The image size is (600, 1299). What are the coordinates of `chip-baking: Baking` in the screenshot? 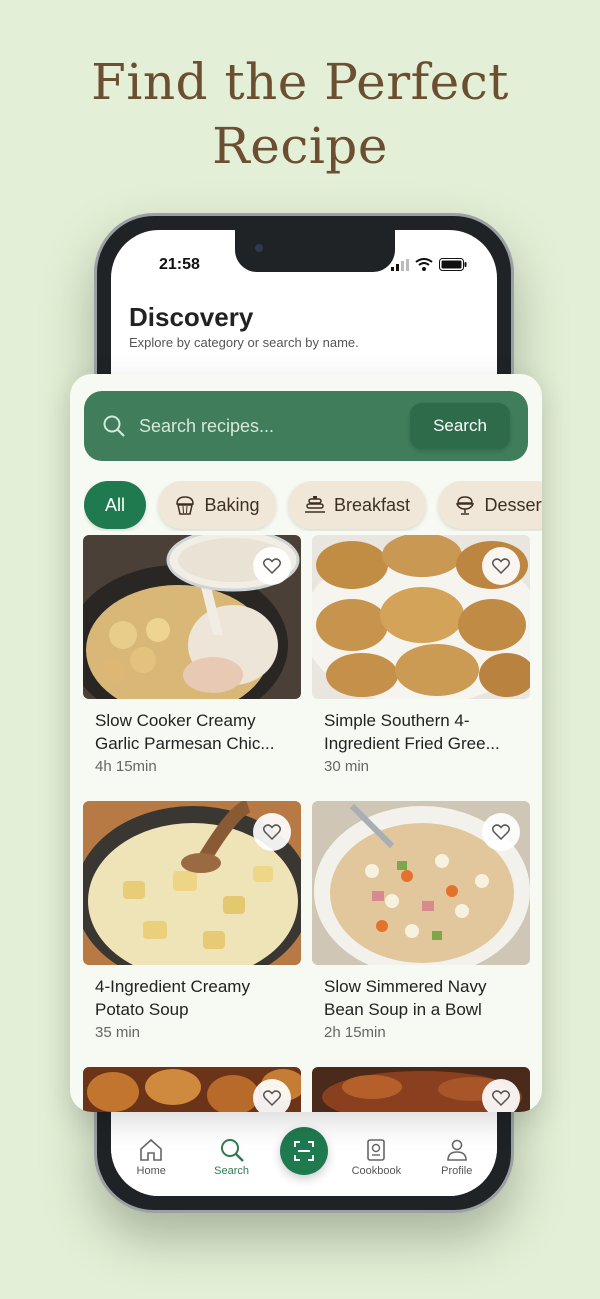 It's located at (217, 505).